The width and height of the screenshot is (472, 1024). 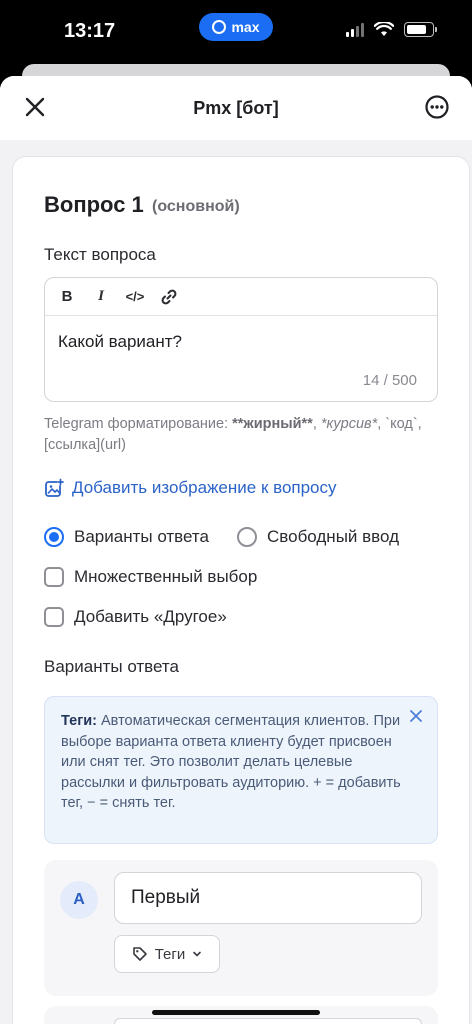 What do you see at coordinates (54, 577) in the screenshot?
I see `checkbox-multiple-box` at bounding box center [54, 577].